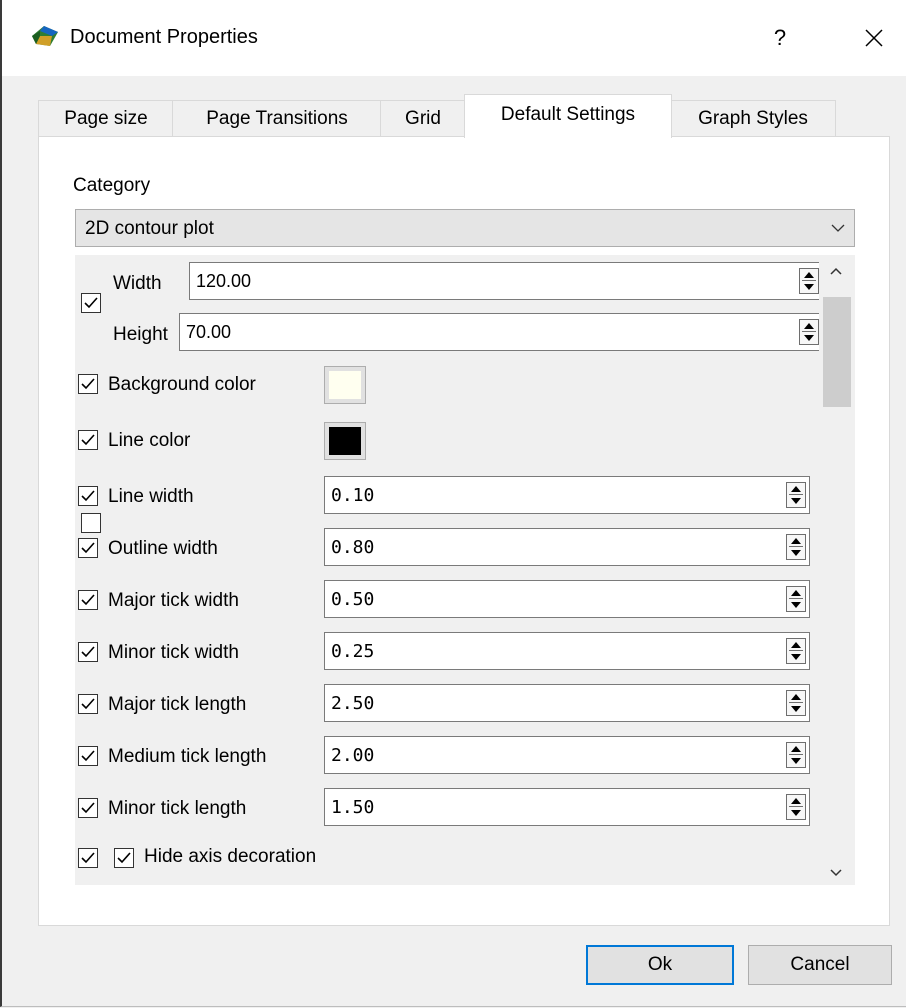 The height and width of the screenshot is (1008, 906). I want to click on minor-tick-length-spinbox: 1.50, so click(567, 807).